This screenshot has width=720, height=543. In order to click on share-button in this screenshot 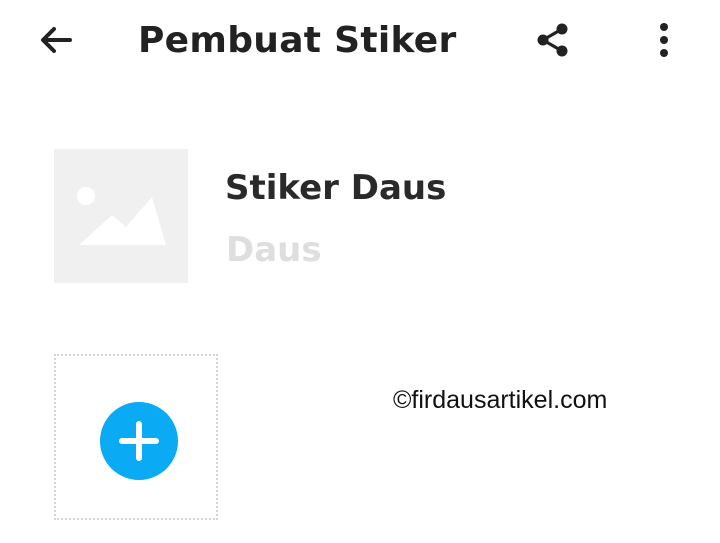, I will do `click(553, 40)`.